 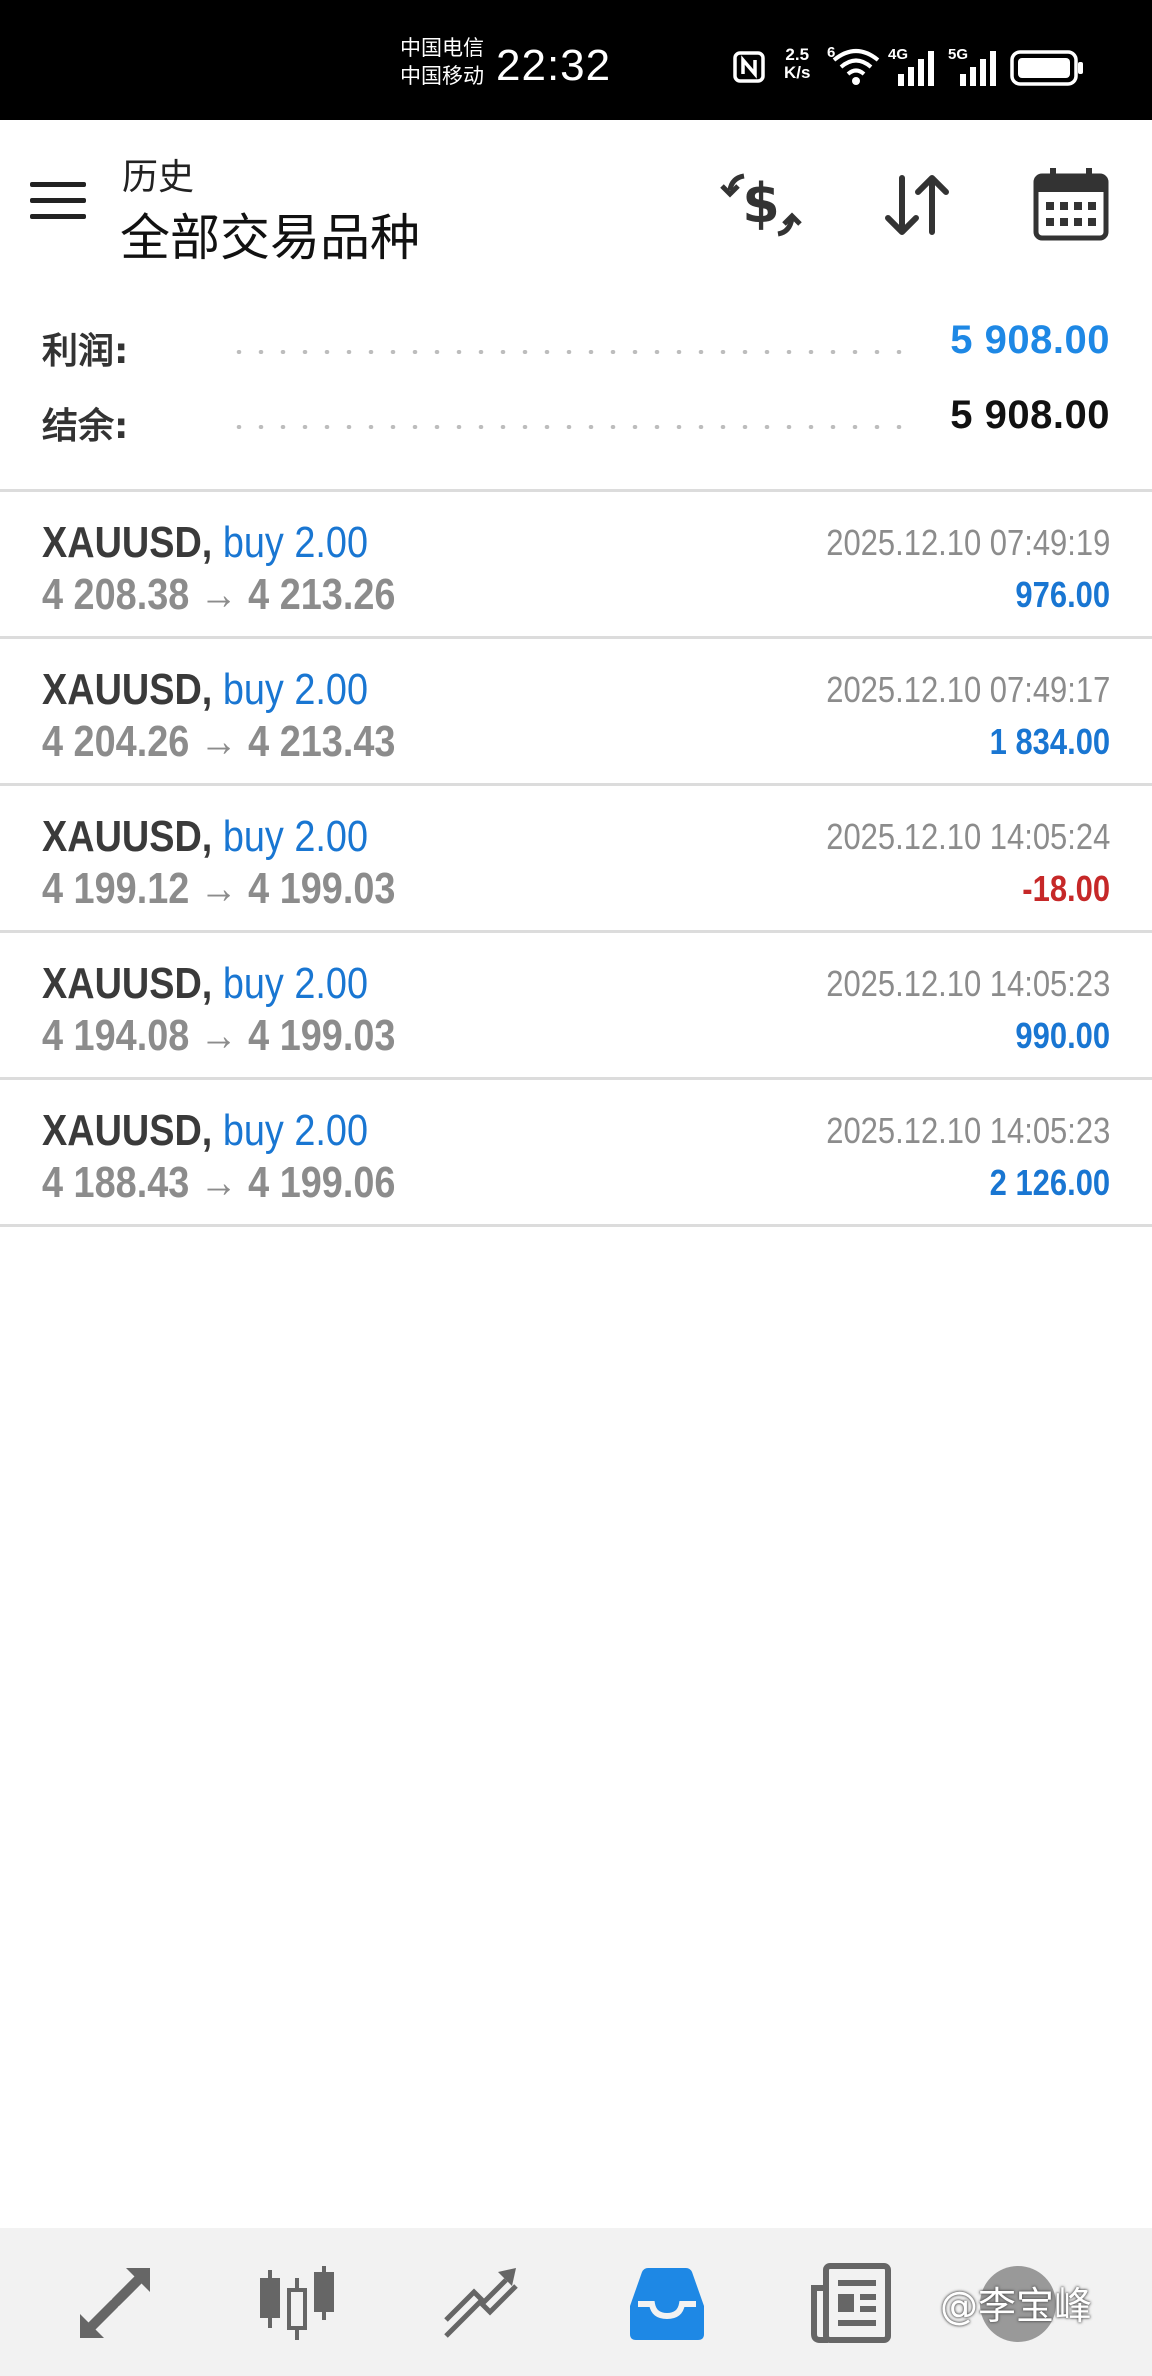 What do you see at coordinates (917, 205) in the screenshot?
I see `sort-icon` at bounding box center [917, 205].